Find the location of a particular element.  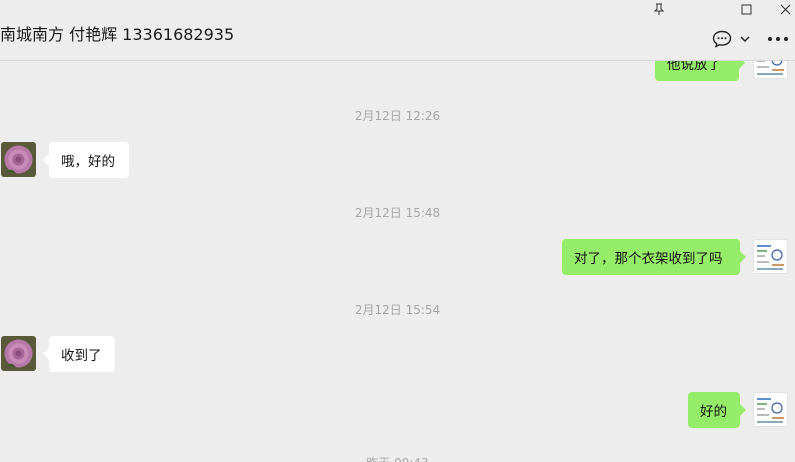

message-bubble-outgoing: 好的 is located at coordinates (717, 410).